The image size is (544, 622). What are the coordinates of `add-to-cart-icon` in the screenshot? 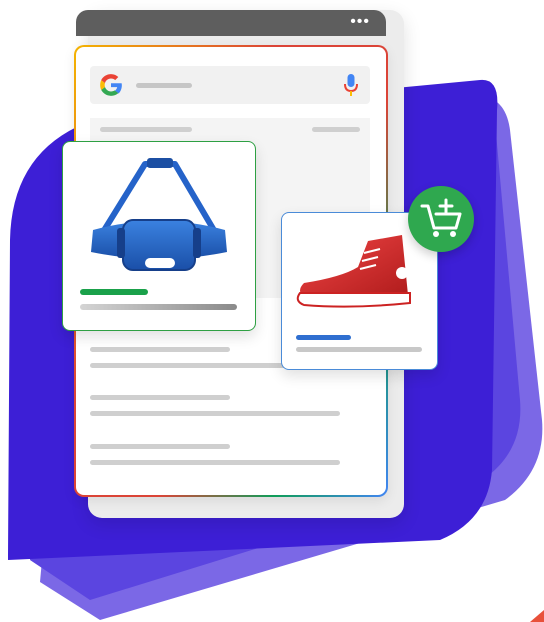 It's located at (441, 217).